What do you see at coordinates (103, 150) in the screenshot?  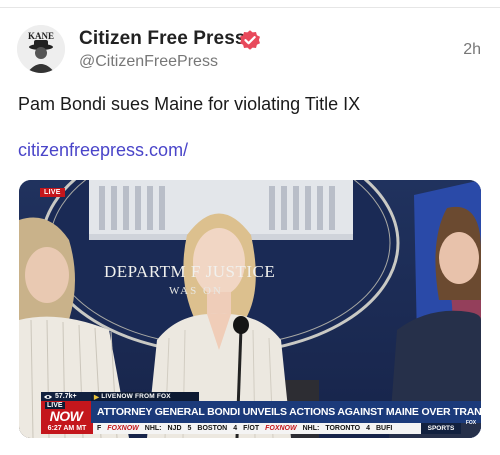 I see `post-link: citizenfreepress.com/` at bounding box center [103, 150].